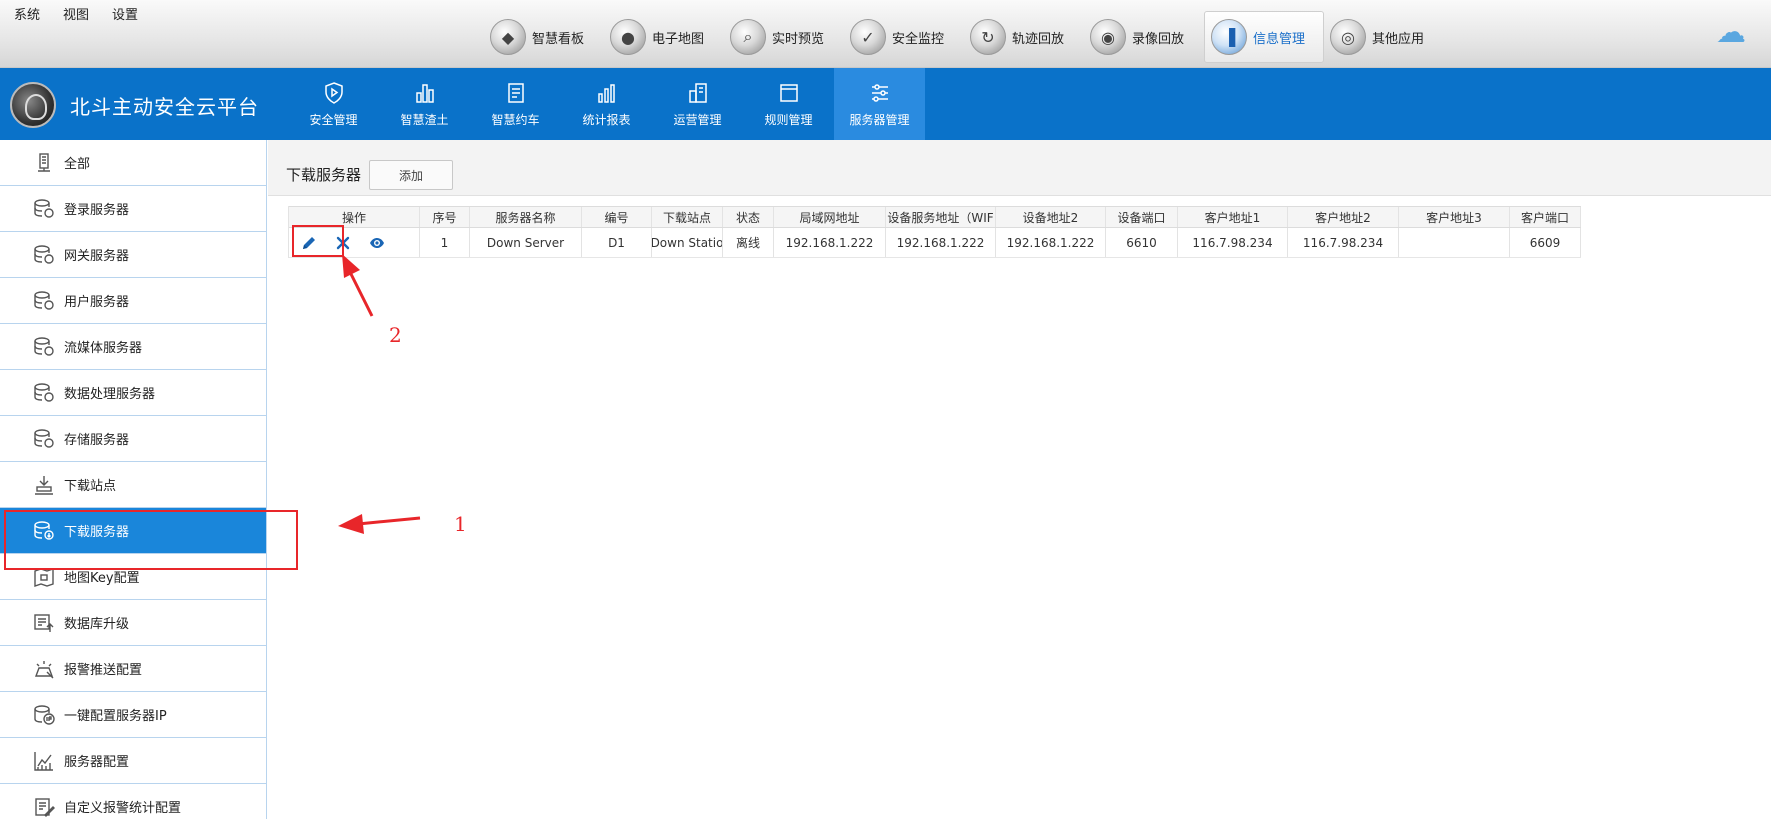 This screenshot has height=819, width=1771. Describe the element at coordinates (617, 242) in the screenshot. I see `table-cell-code: D1` at that location.